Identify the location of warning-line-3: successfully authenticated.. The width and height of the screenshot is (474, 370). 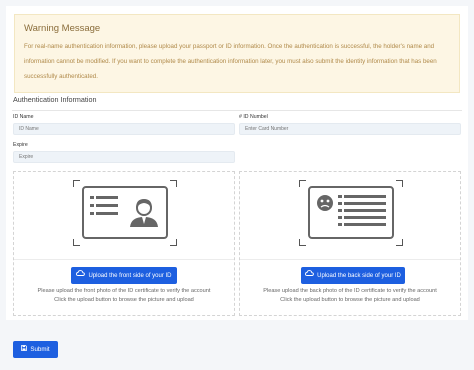
(61, 76).